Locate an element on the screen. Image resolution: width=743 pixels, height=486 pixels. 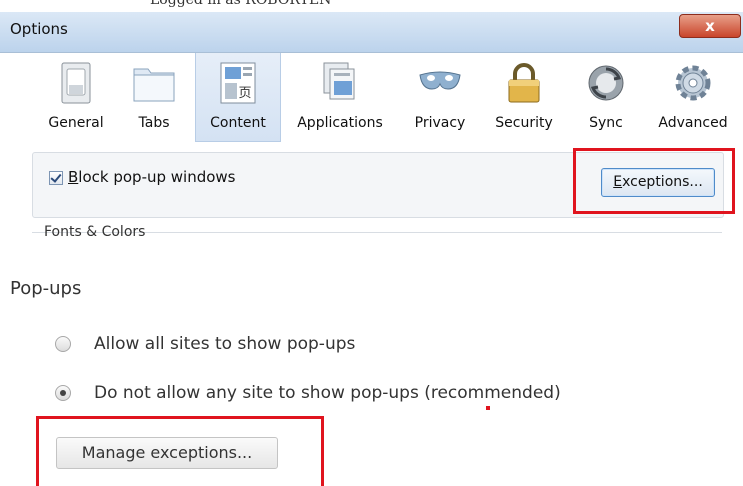
tab-label: General is located at coordinates (76, 123).